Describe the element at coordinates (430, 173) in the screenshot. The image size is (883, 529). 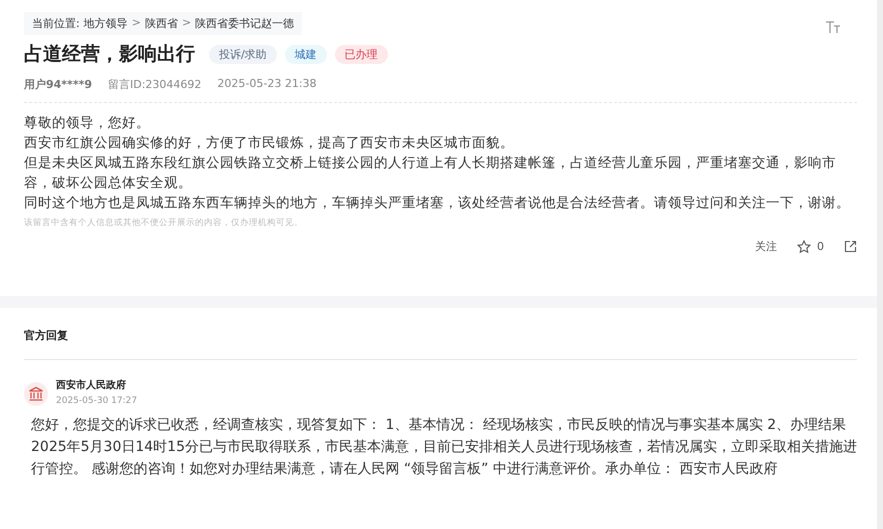
I see `message-paragraph: 但是未央区凤城五路东段红旗公园铁路立交桥上链接公园的人行道上有人长期搭建帐篷，占道经营儿童乐园，严重堵塞交通，影响市容，破坏公园总体安全观。` at that location.